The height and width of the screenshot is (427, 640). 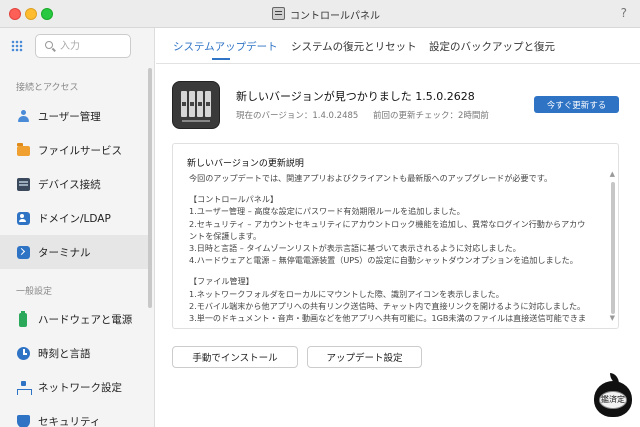 I want to click on update-now-button: 今すぐ更新する, so click(x=576, y=104).